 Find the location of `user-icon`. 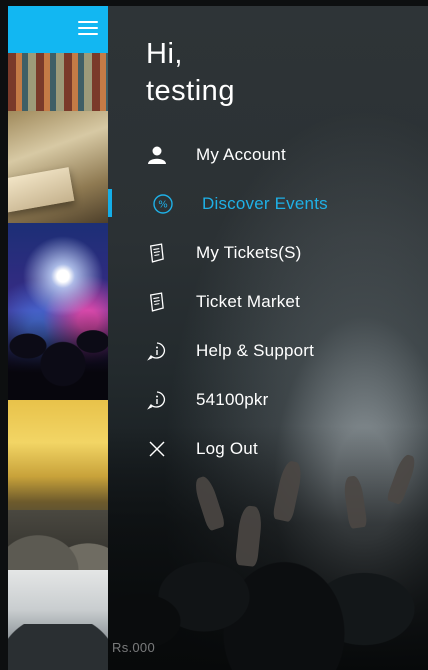

user-icon is located at coordinates (157, 155).